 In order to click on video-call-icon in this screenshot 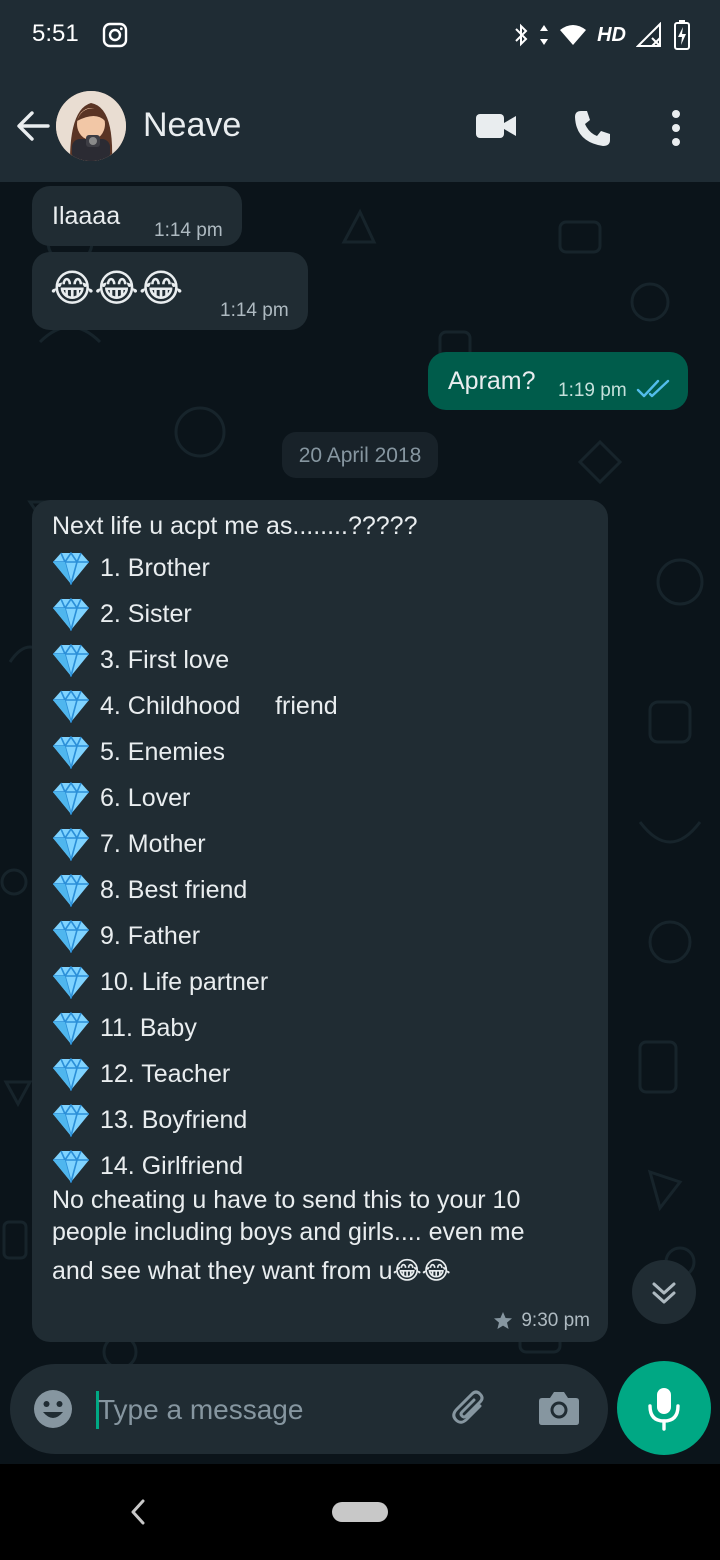, I will do `click(496, 126)`.